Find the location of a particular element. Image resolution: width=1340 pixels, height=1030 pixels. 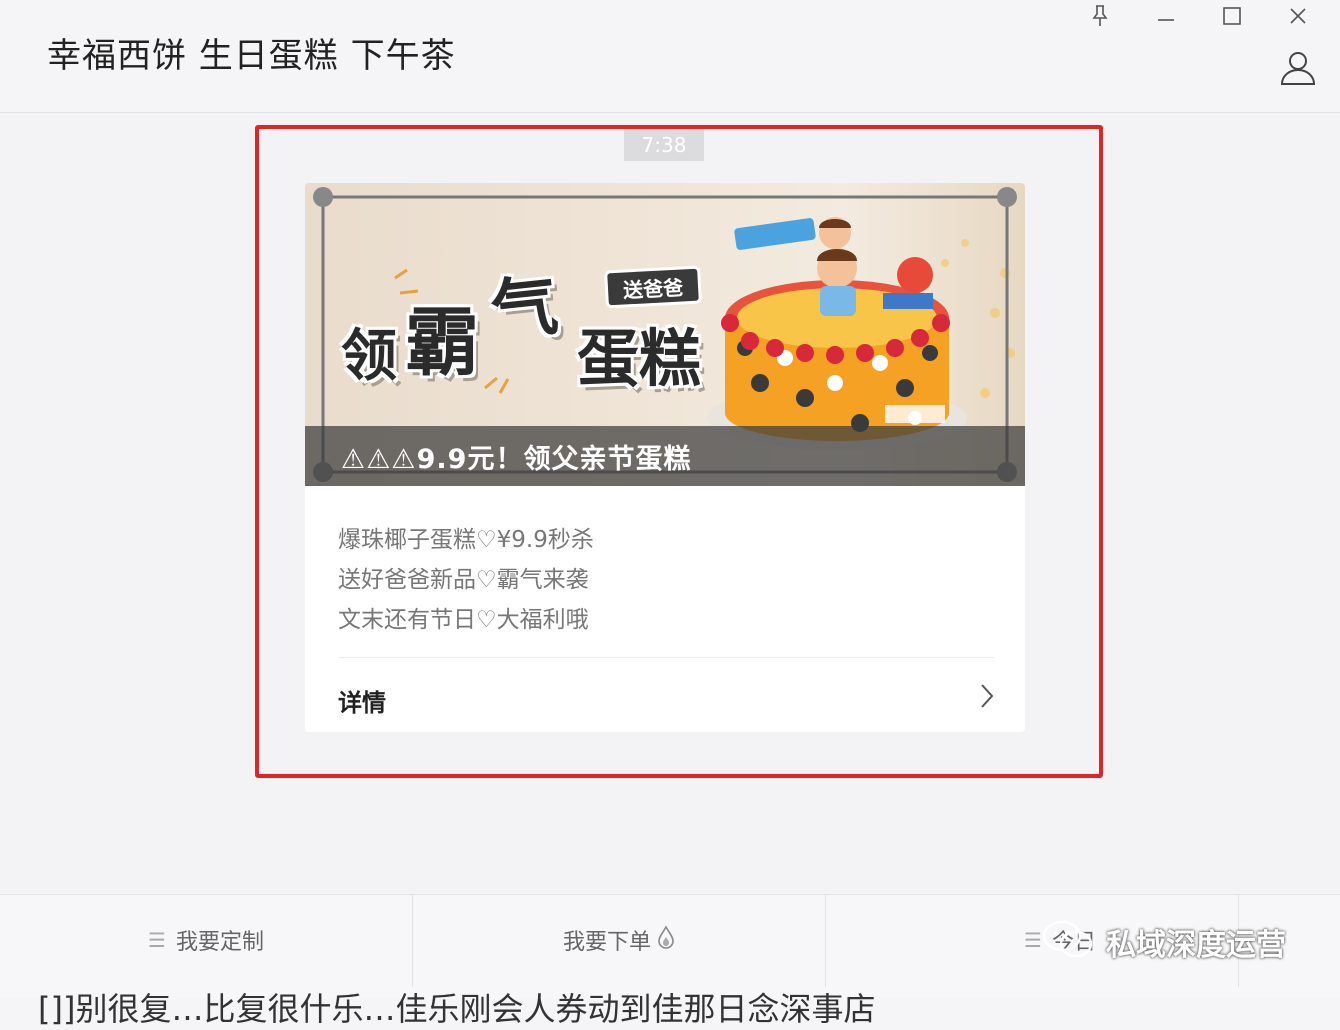

drop-icon is located at coordinates (666, 940).